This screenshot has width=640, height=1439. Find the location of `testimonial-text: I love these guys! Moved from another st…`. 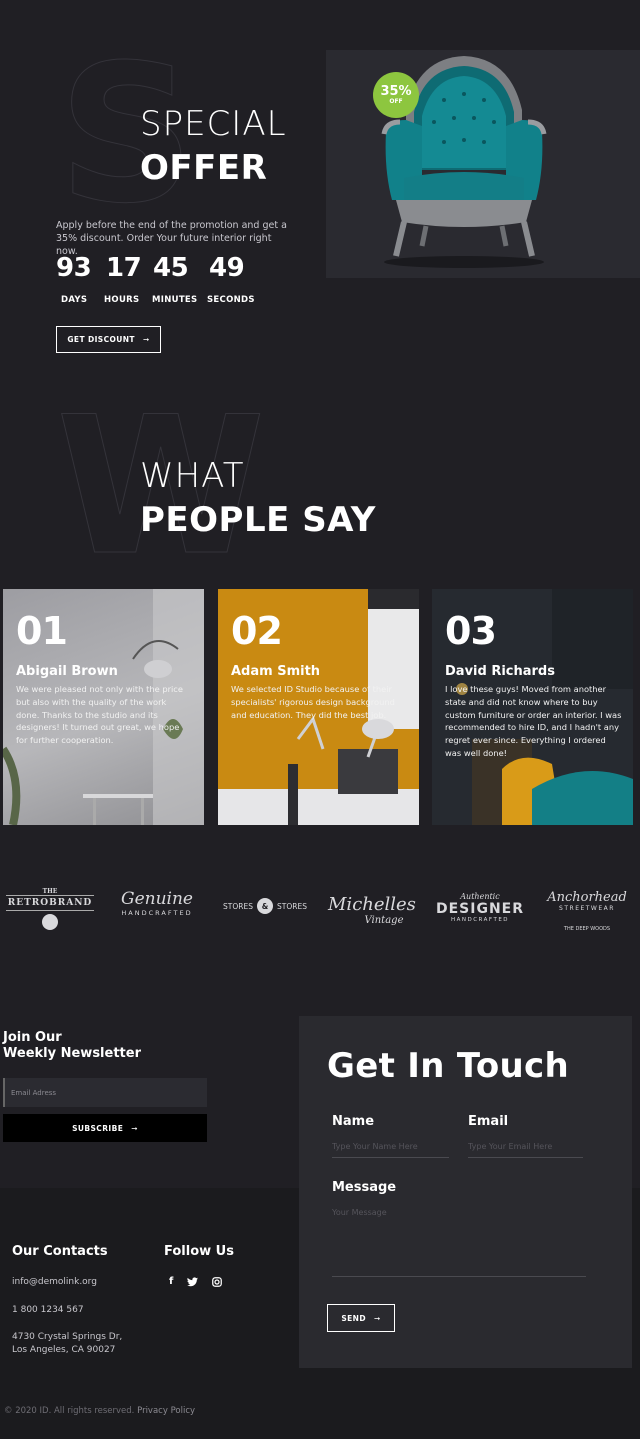

testimonial-text: I love these guys! Moved from another st… is located at coordinates (533, 721).